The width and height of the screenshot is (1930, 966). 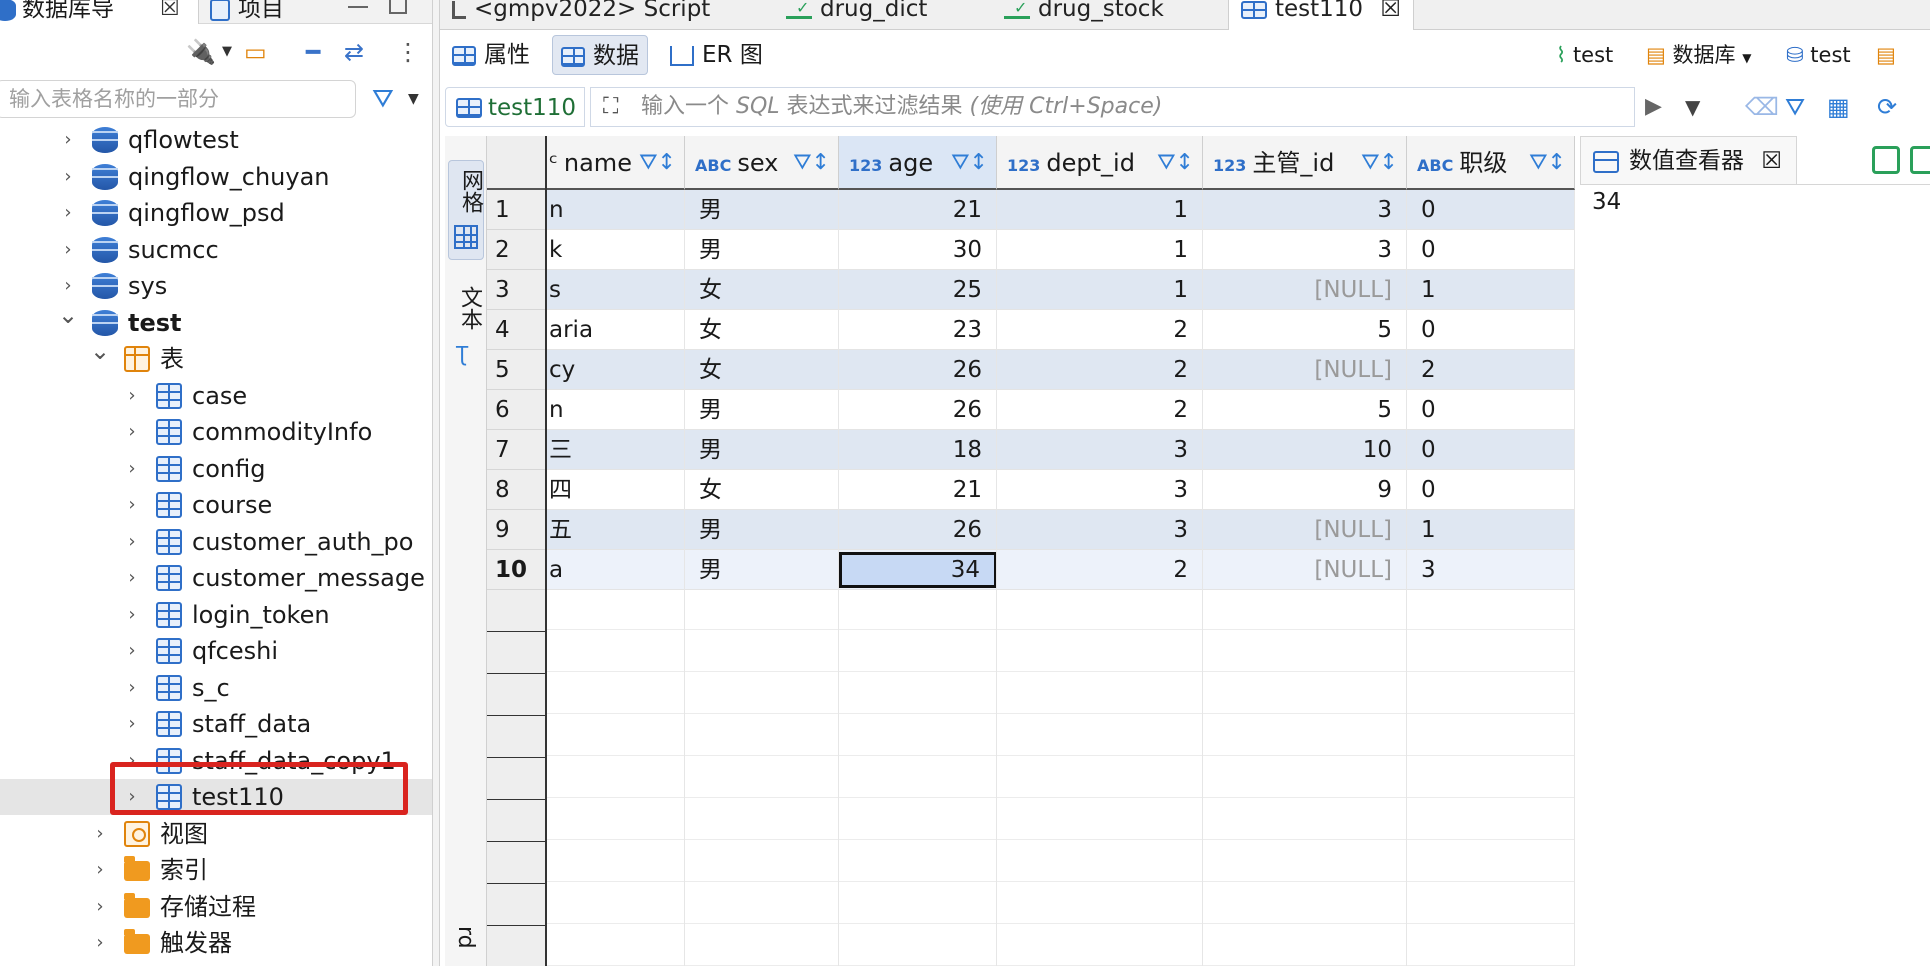 I want to click on row-number: 9, so click(x=516, y=530).